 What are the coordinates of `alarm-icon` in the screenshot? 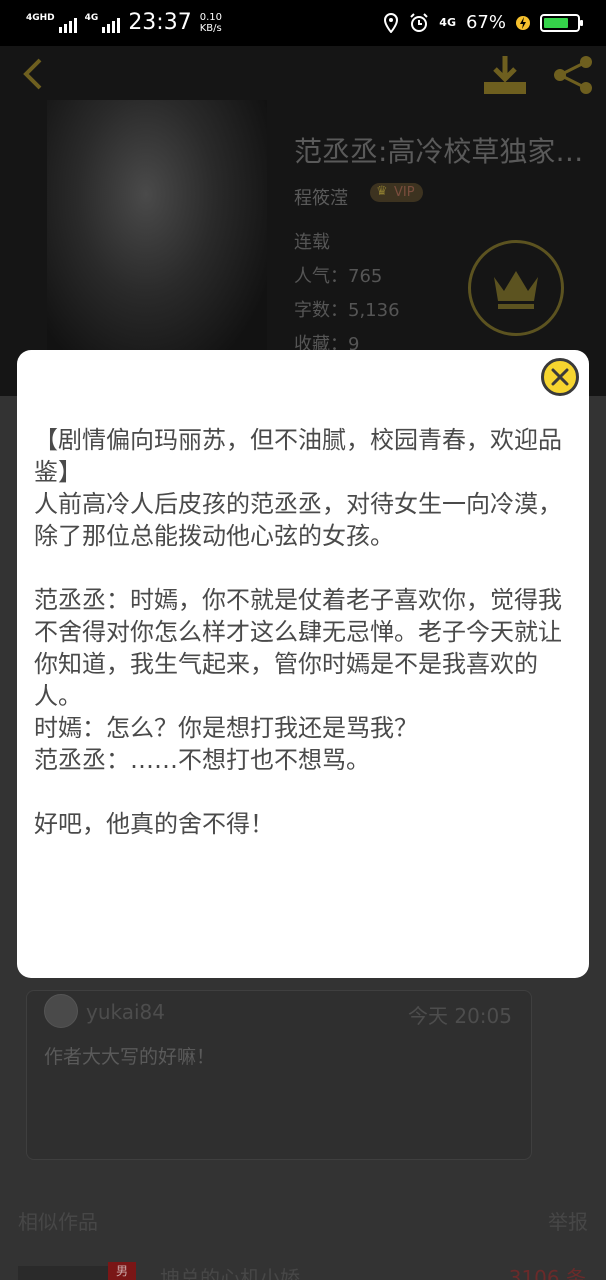 It's located at (419, 22).